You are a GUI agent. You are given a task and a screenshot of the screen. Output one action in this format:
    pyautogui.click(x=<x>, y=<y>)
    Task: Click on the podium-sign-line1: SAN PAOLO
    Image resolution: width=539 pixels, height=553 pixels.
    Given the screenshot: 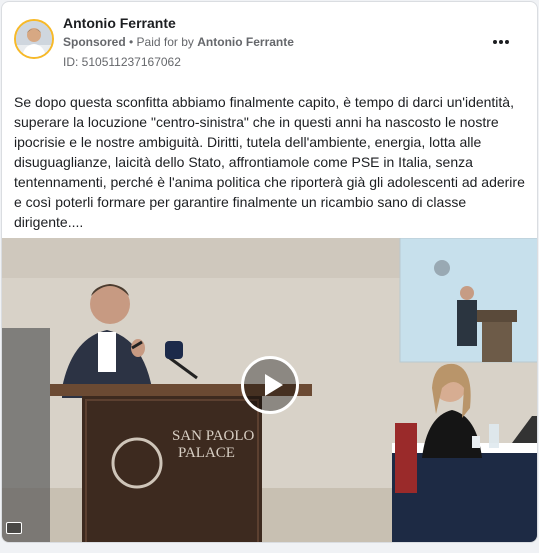 What is the action you would take?
    pyautogui.click(x=213, y=436)
    